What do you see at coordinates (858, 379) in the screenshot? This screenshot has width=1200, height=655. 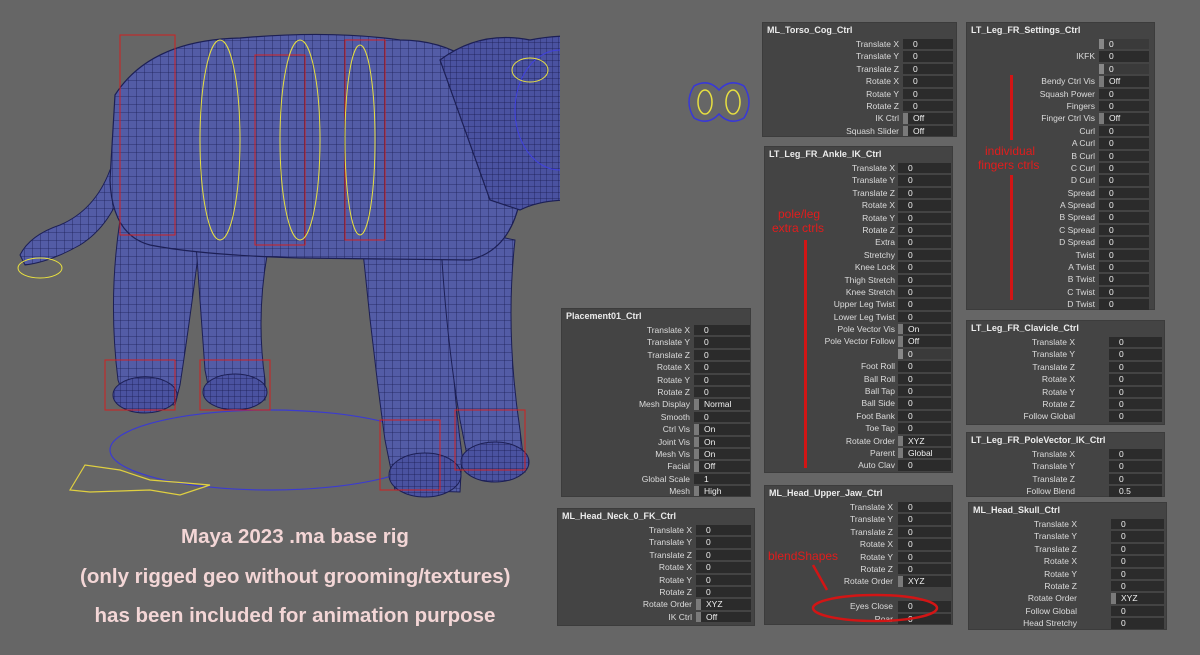 I see `channel-row: Ball Roll 0` at bounding box center [858, 379].